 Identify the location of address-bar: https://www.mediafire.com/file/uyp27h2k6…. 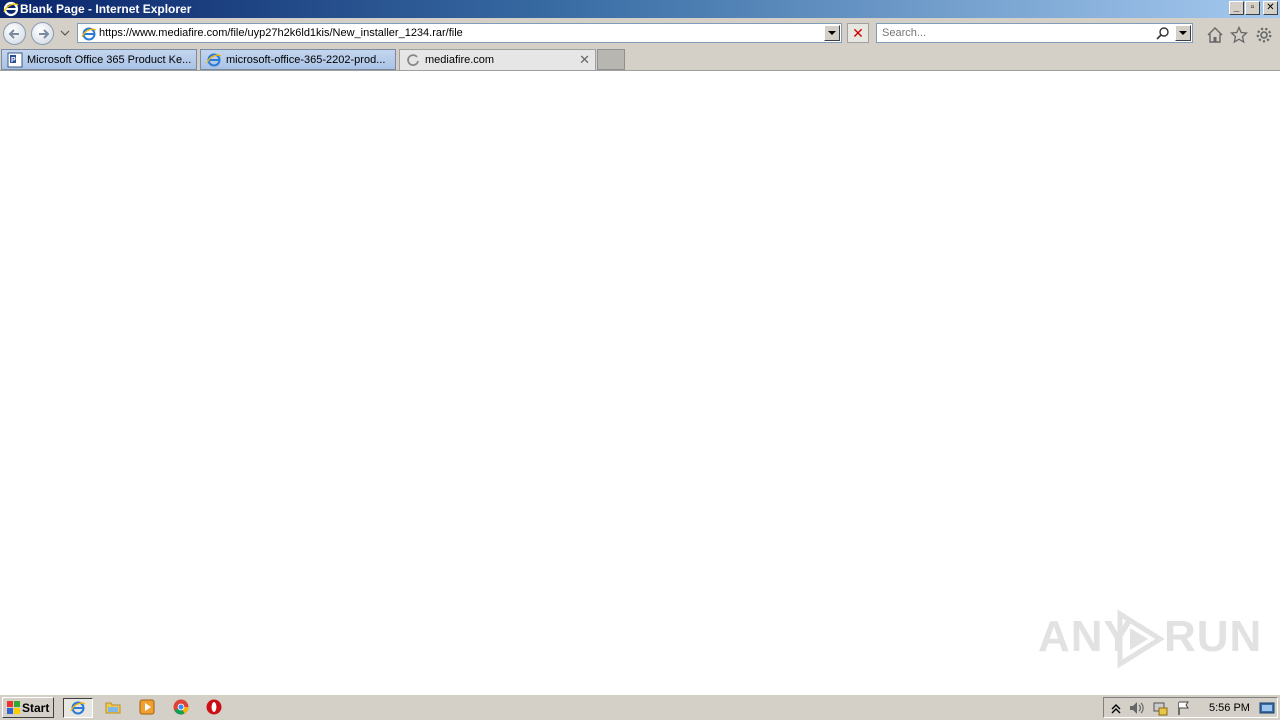
(459, 33).